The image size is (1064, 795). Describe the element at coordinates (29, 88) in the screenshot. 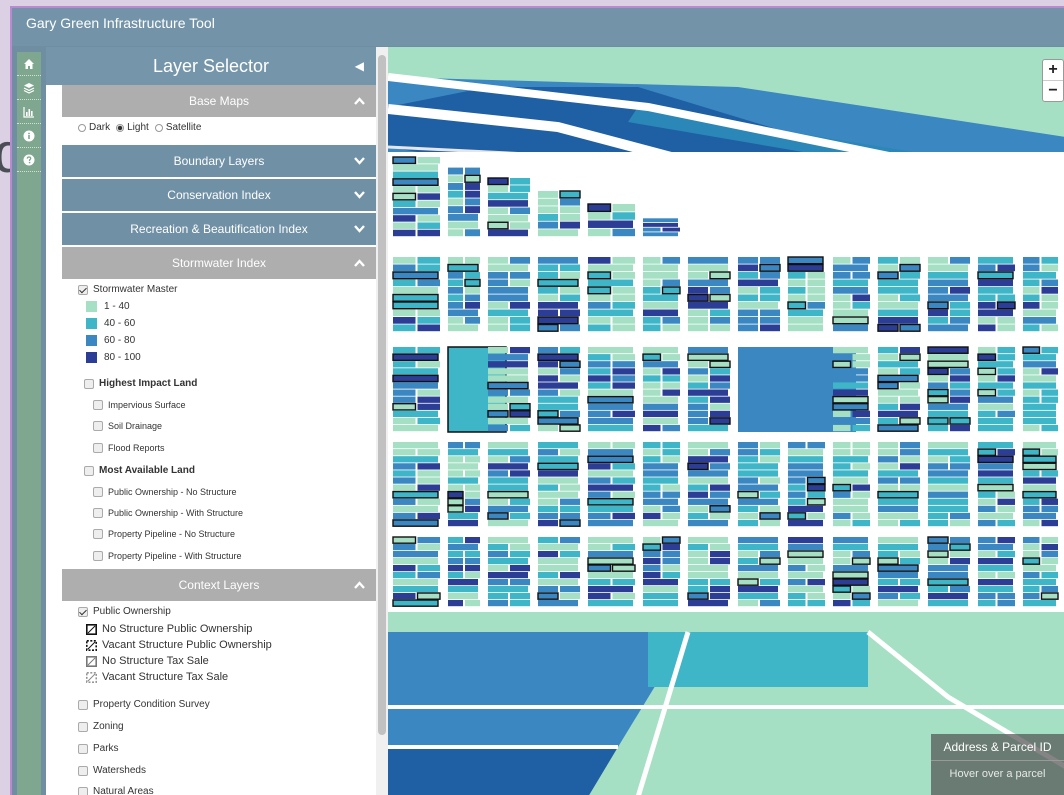

I see `layers-icon` at that location.